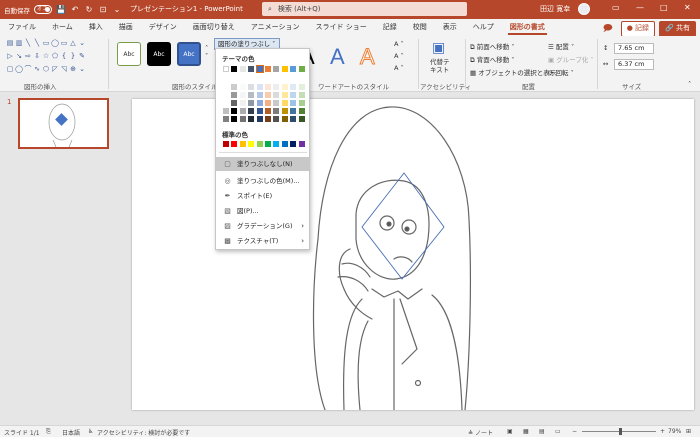 The height and width of the screenshot is (437, 700). What do you see at coordinates (438, 48) in the screenshot?
I see `alt-text-icon: ▣` at bounding box center [438, 48].